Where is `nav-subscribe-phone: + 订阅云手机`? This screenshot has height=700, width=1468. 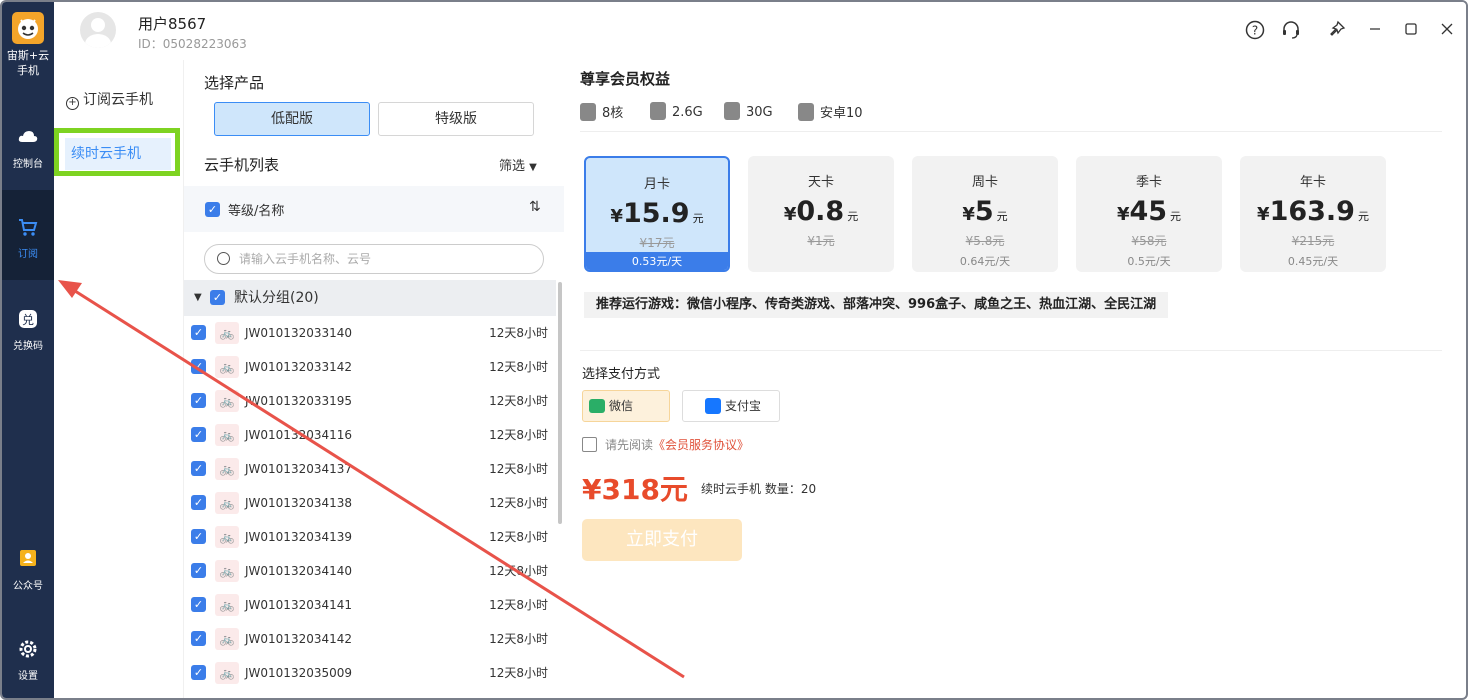 nav-subscribe-phone: + 订阅云手机 is located at coordinates (122, 100).